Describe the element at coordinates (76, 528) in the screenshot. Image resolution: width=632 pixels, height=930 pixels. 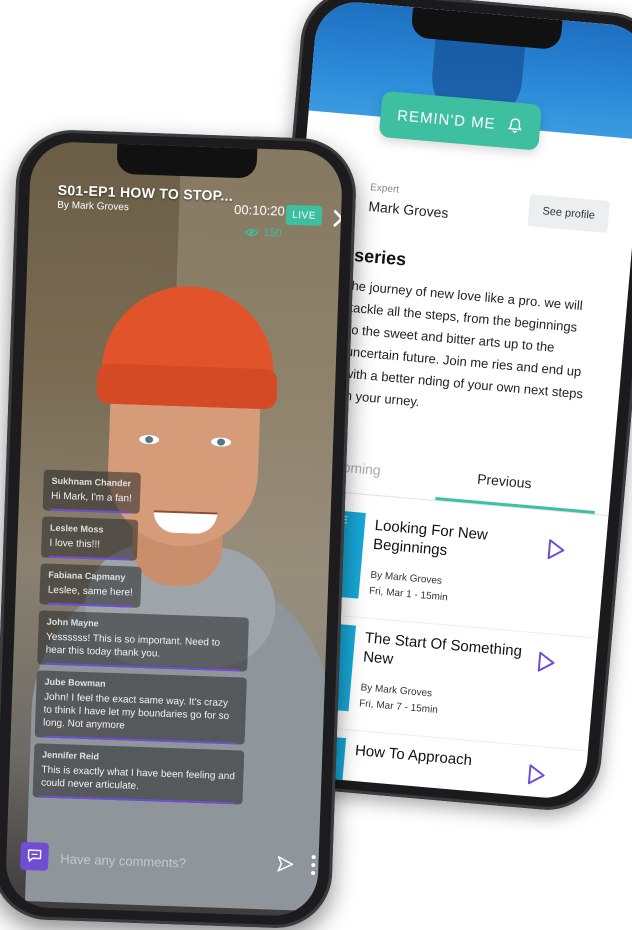
I see `comment-author: Leslee Moss` at that location.